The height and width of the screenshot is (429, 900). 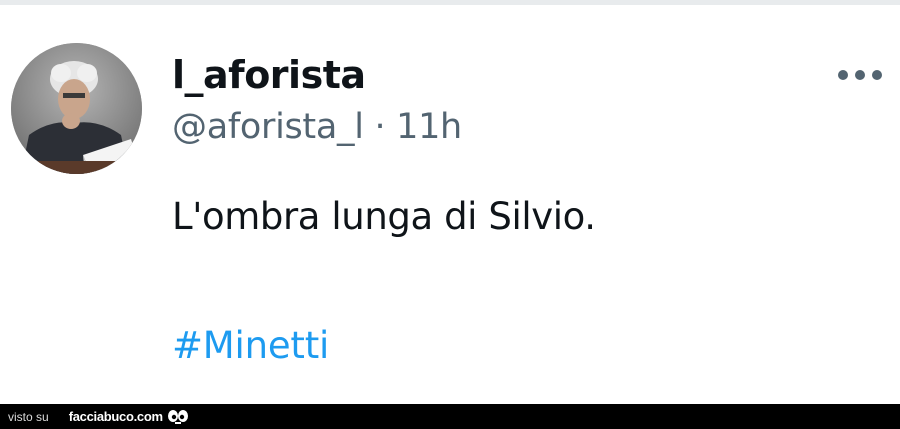 What do you see at coordinates (384, 216) in the screenshot?
I see `tweet-text: L'ombra lunga di Silvio.` at bounding box center [384, 216].